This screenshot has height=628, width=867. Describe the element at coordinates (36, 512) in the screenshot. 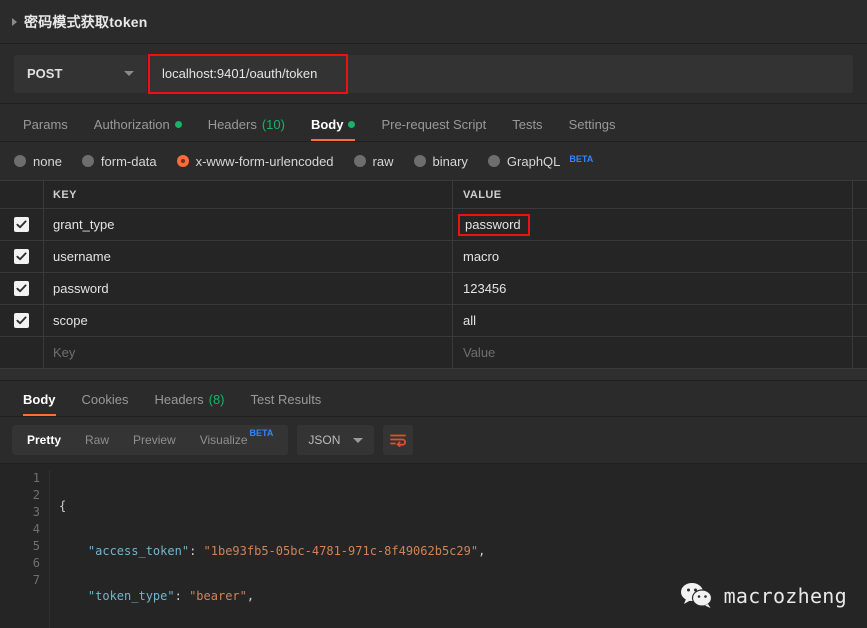

I see `line-number: 3` at that location.